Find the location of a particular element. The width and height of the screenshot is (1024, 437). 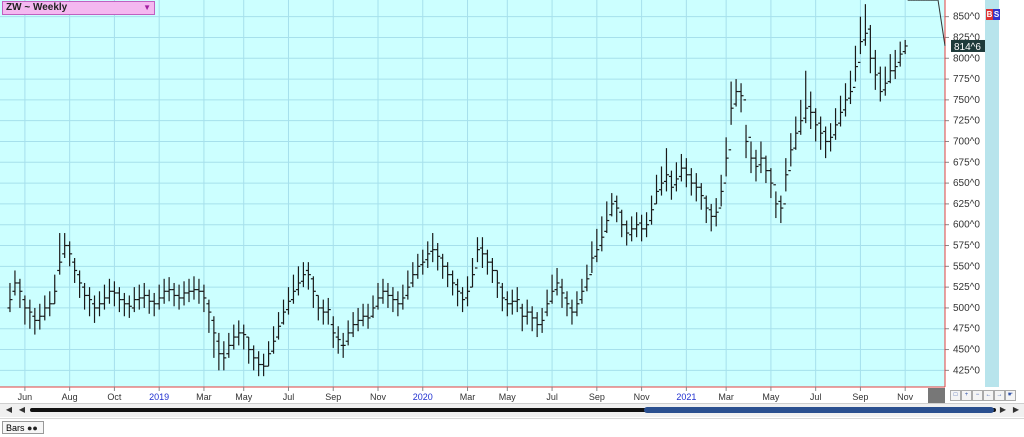

price-scrollbar is located at coordinates (992, 193).